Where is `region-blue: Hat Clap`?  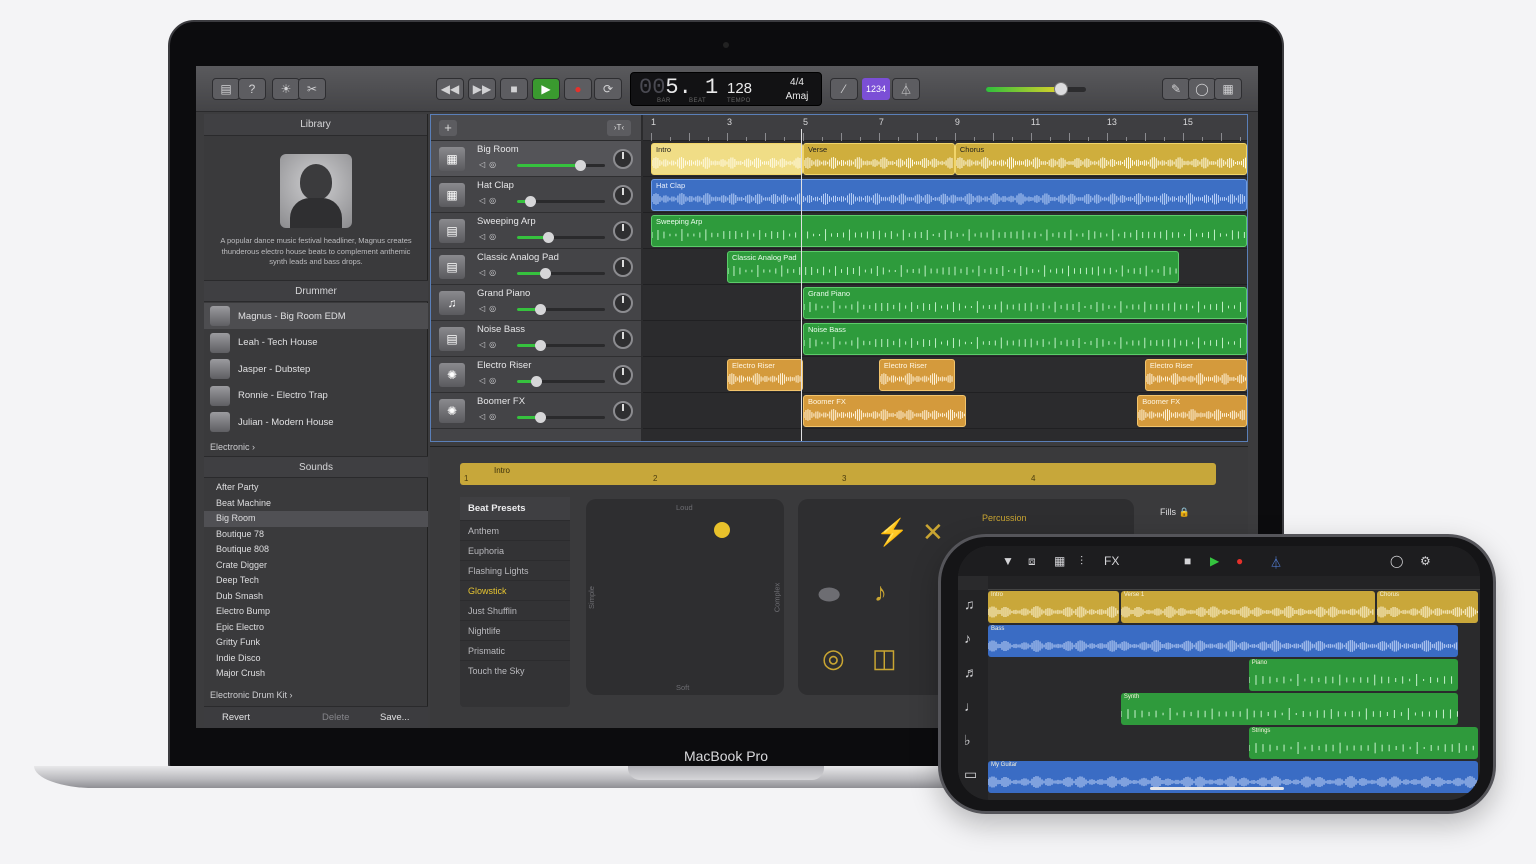 region-blue: Hat Clap is located at coordinates (949, 195).